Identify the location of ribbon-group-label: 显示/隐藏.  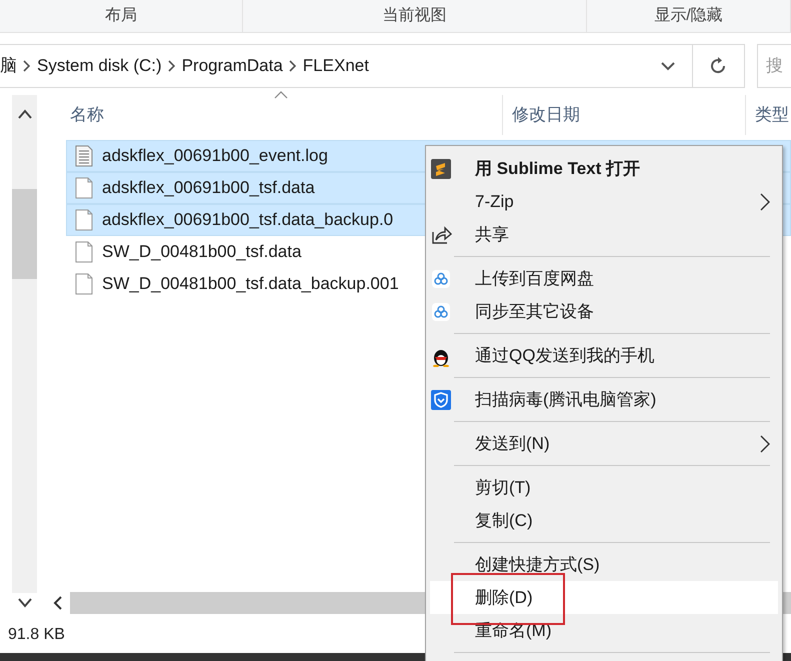
(688, 16).